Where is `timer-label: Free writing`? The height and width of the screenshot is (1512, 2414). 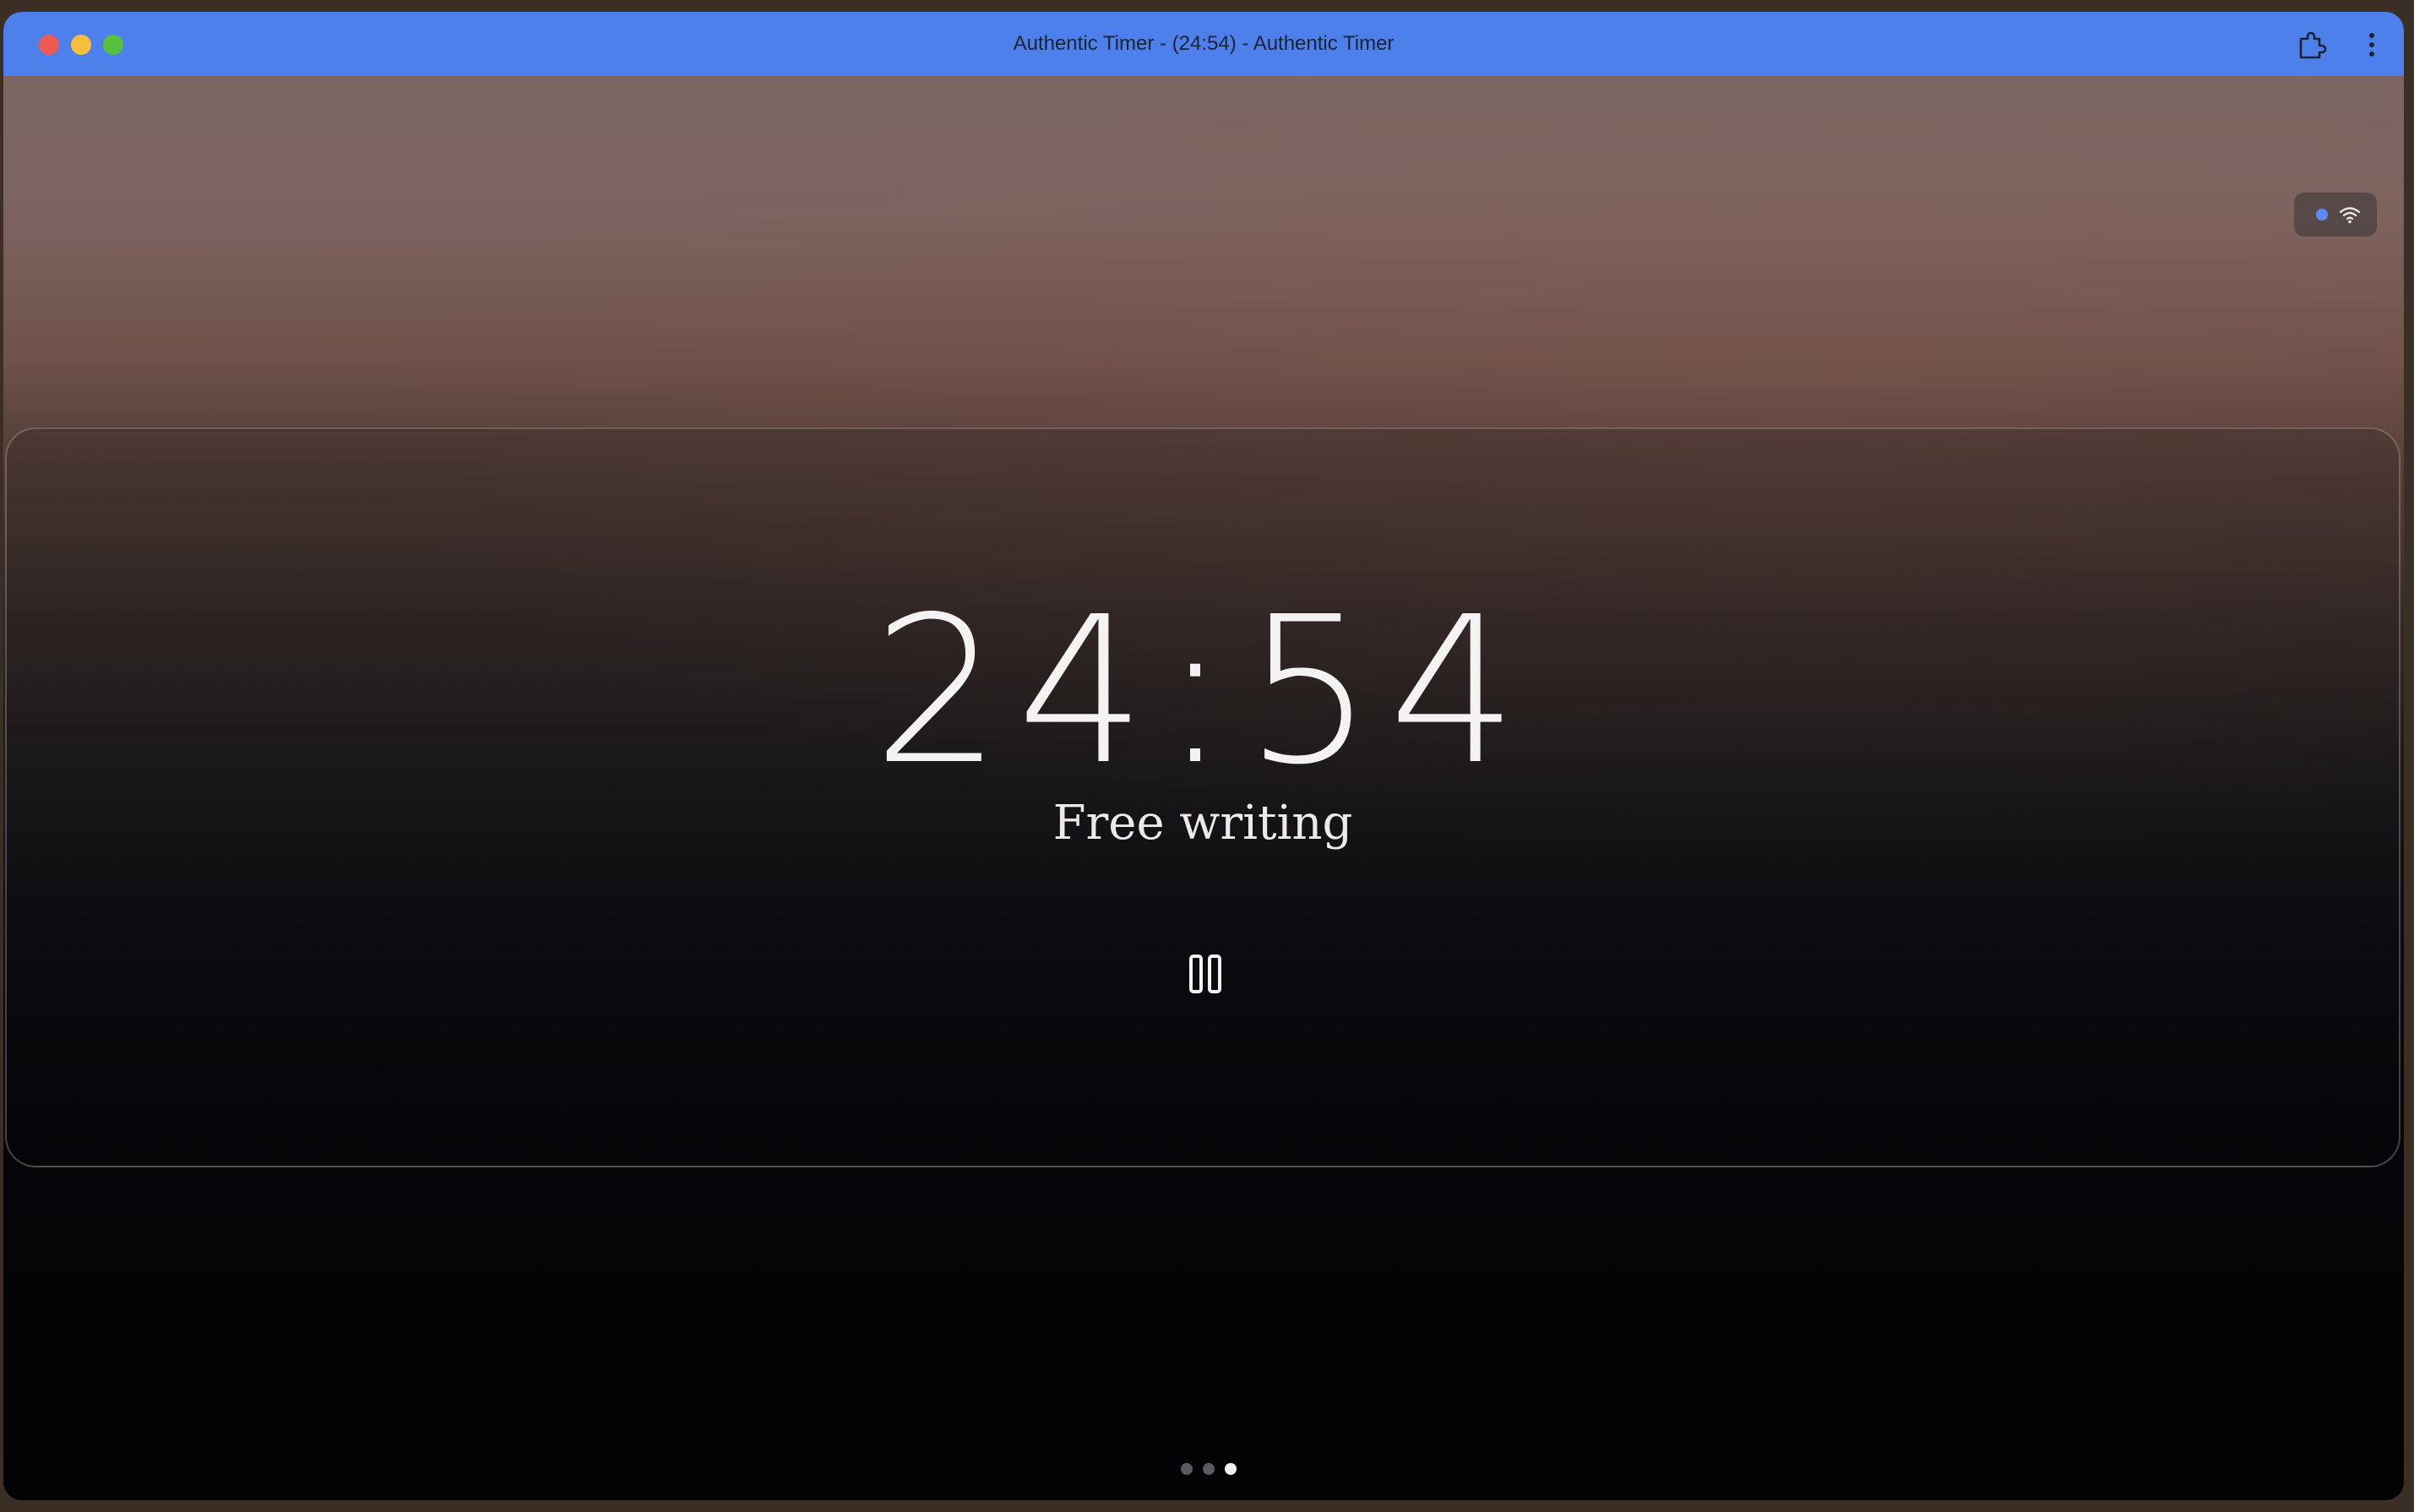
timer-label: Free writing is located at coordinates (1202, 823).